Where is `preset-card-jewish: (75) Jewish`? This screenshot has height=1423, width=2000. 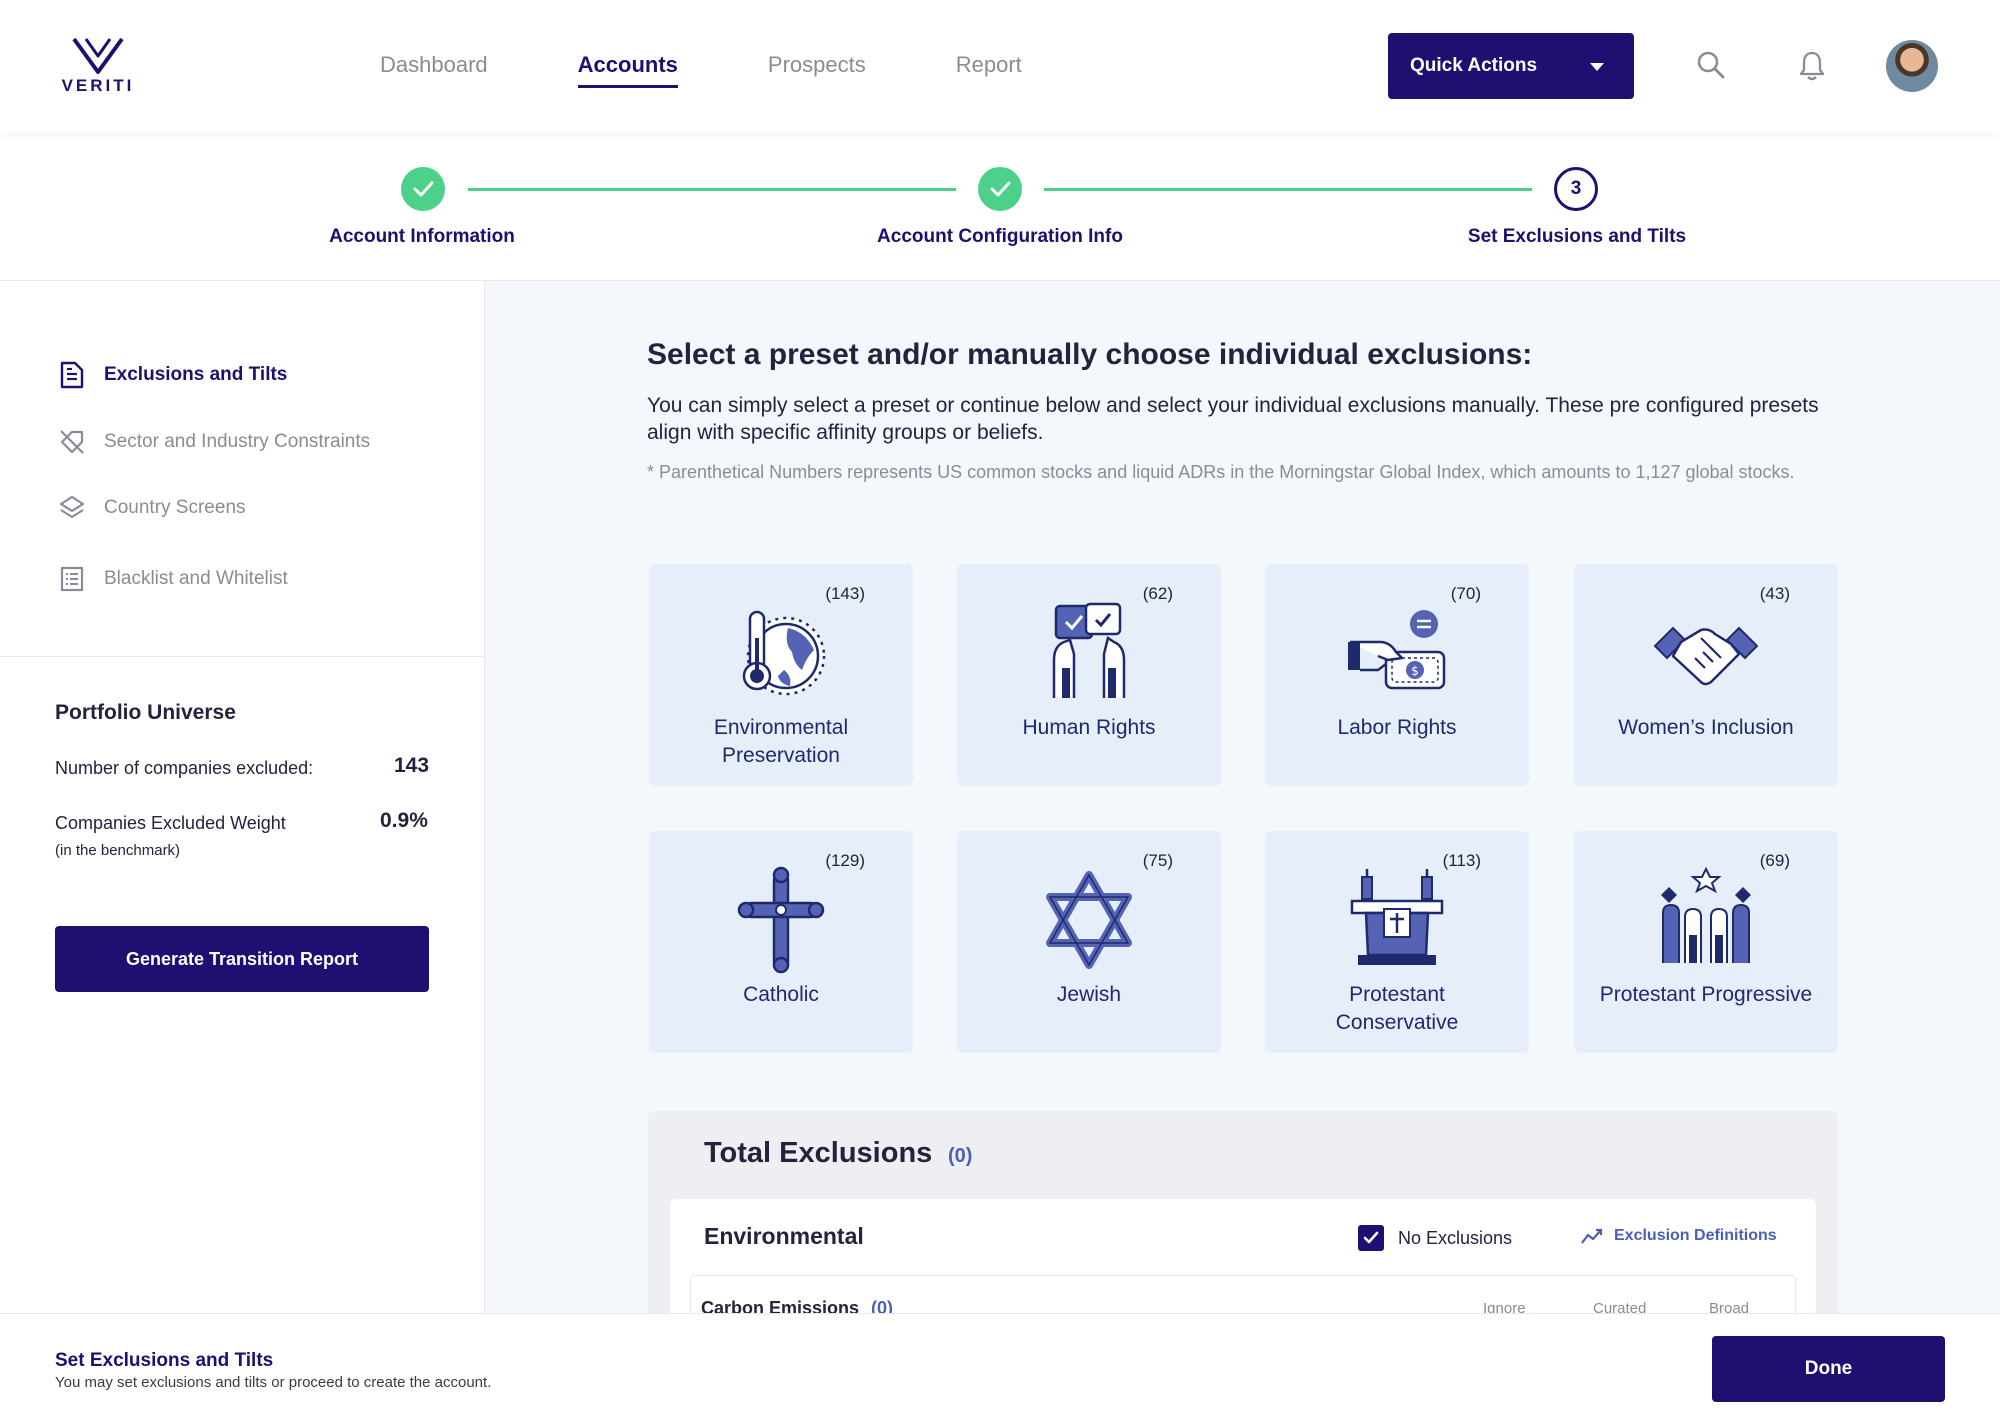
preset-card-jewish: (75) Jewish is located at coordinates (1089, 942).